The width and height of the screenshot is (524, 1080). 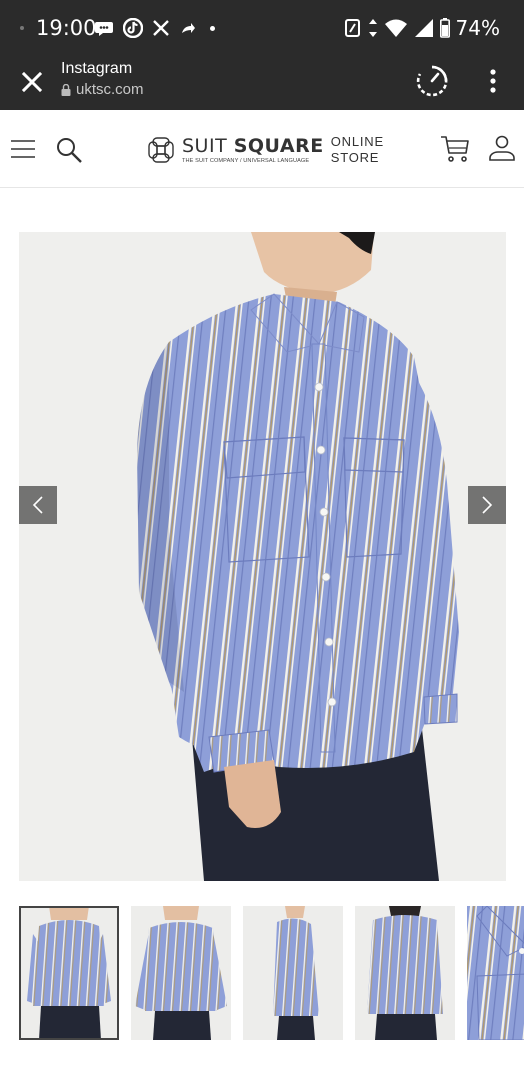 What do you see at coordinates (293, 973) in the screenshot?
I see `thumbnail-side` at bounding box center [293, 973].